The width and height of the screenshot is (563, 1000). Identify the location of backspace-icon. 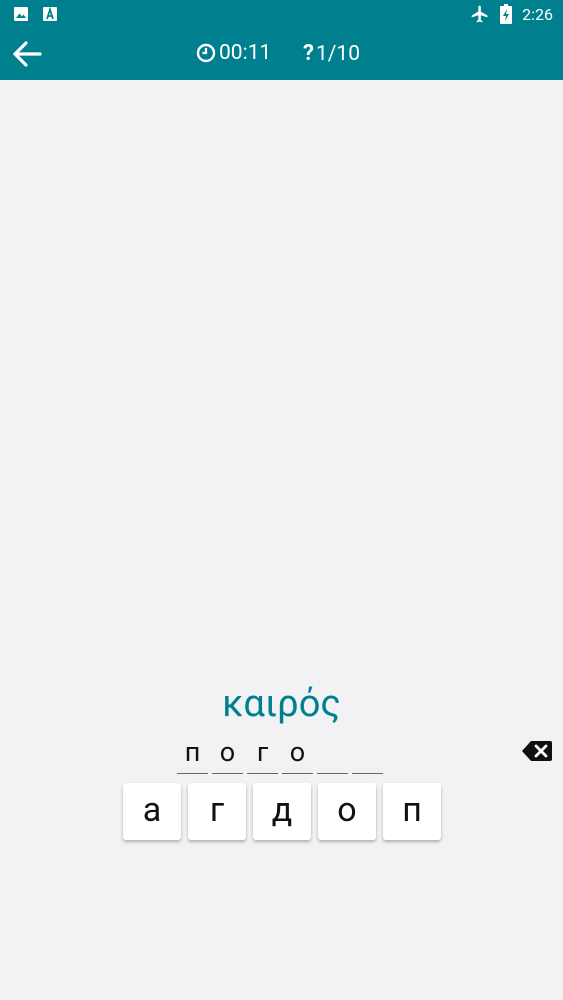
(537, 751).